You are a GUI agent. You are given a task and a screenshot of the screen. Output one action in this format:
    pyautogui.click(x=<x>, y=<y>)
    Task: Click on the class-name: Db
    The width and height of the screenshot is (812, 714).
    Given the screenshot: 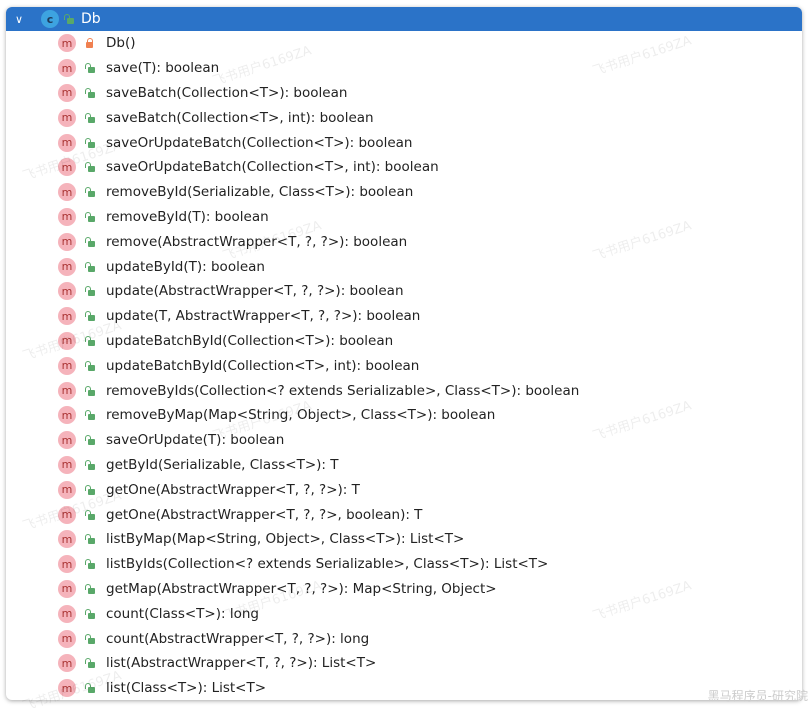 What is the action you would take?
    pyautogui.click(x=91, y=19)
    